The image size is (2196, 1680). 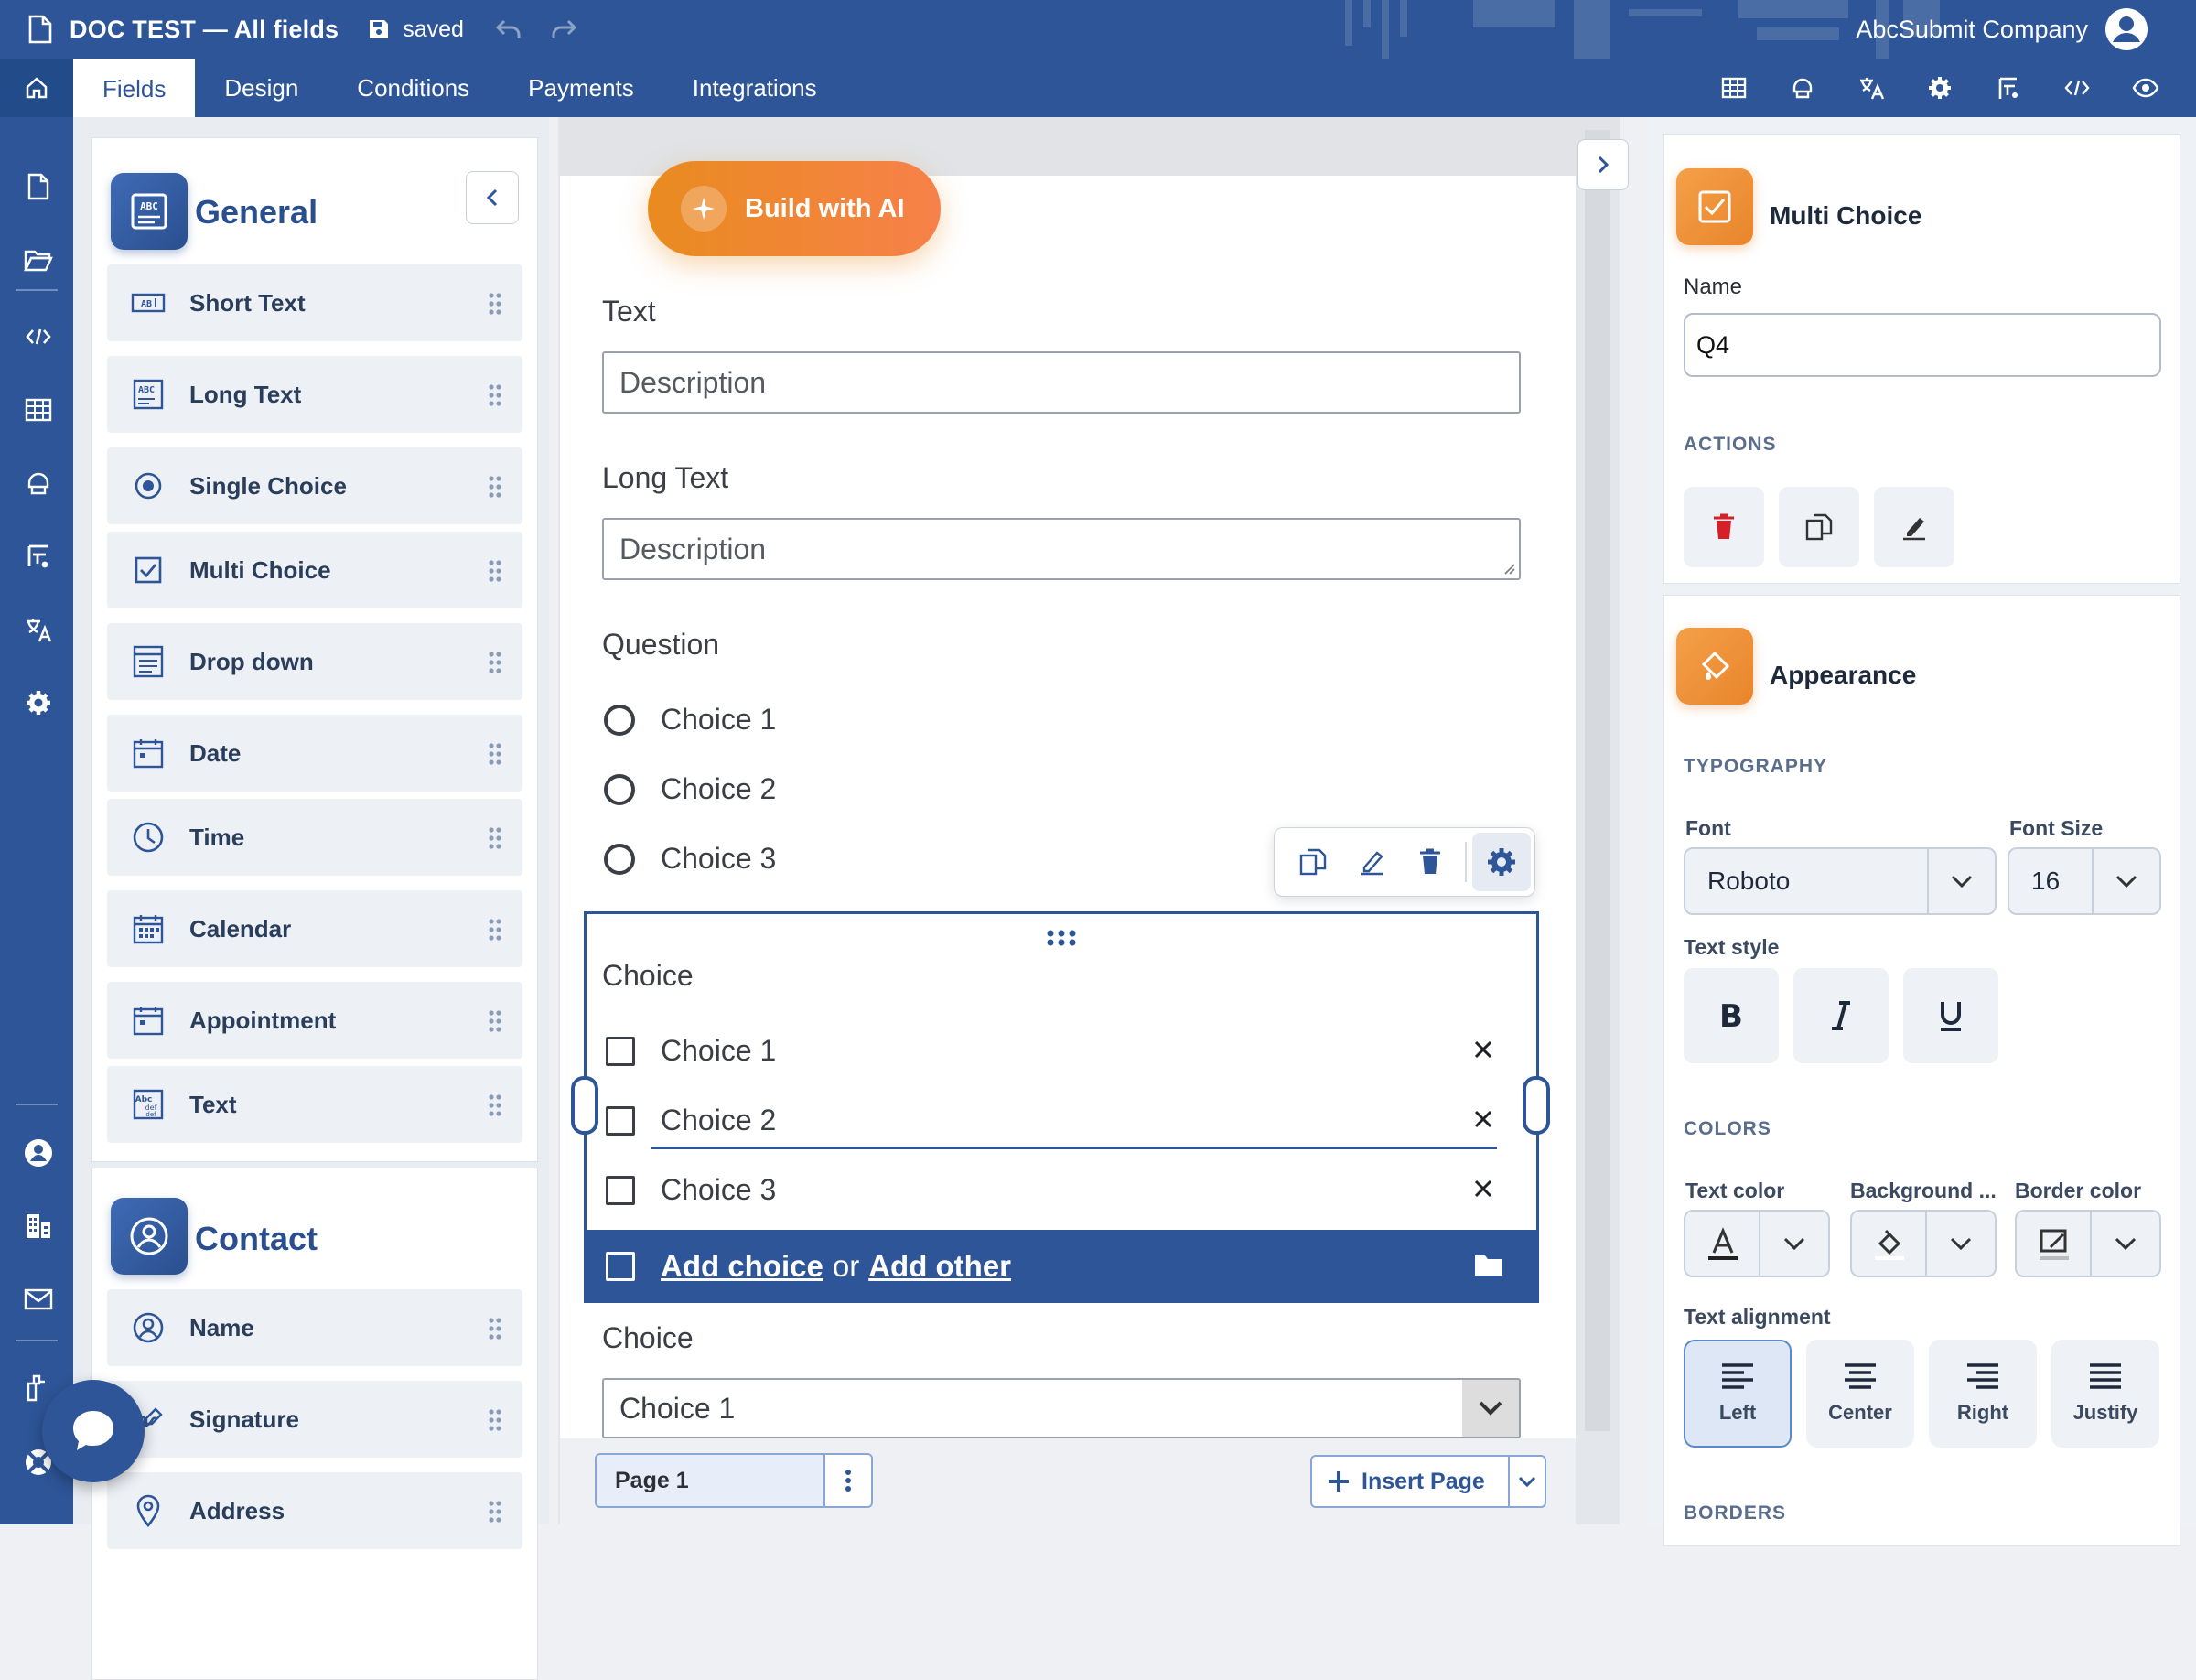 What do you see at coordinates (1923, 345) in the screenshot?
I see `name-input: Q4` at bounding box center [1923, 345].